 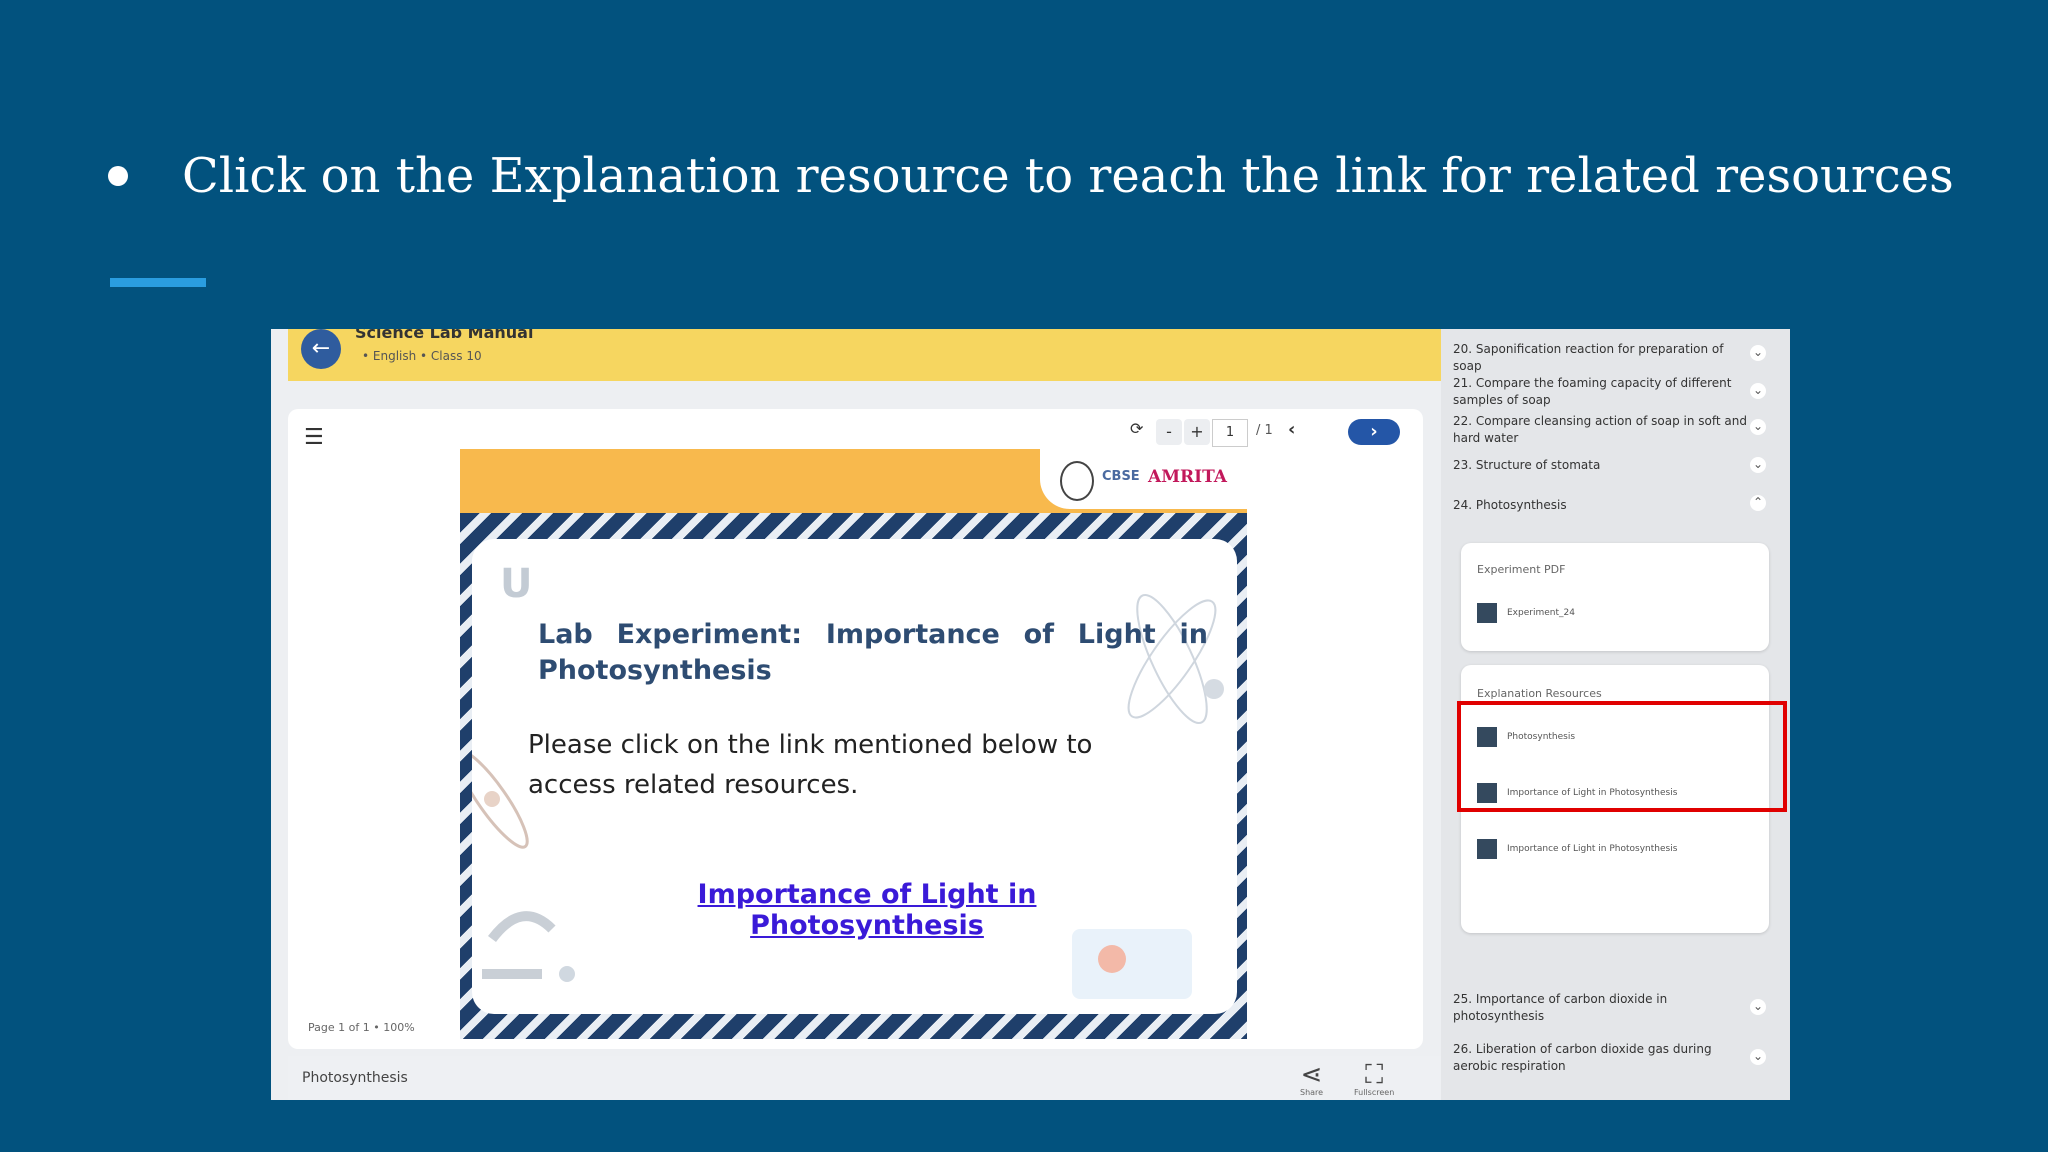 What do you see at coordinates (873, 634) in the screenshot?
I see `document-title-line1: Lab Experiment: Importance of Light in` at bounding box center [873, 634].